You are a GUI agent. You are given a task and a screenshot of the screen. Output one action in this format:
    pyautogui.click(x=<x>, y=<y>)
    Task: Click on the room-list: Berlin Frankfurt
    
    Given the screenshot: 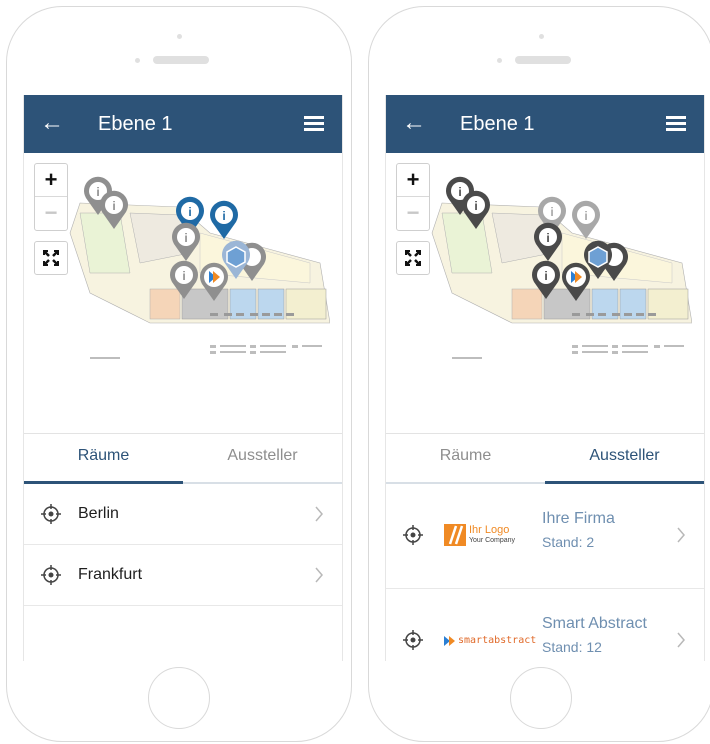 What is the action you would take?
    pyautogui.click(x=183, y=545)
    